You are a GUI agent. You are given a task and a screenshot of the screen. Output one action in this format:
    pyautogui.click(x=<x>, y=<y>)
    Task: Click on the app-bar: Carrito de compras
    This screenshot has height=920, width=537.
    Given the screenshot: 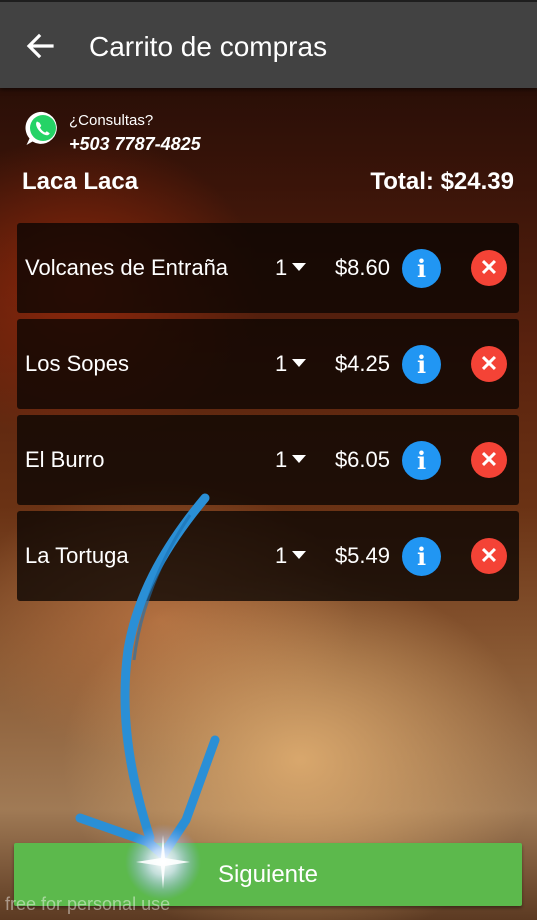 What is the action you would take?
    pyautogui.click(x=268, y=44)
    